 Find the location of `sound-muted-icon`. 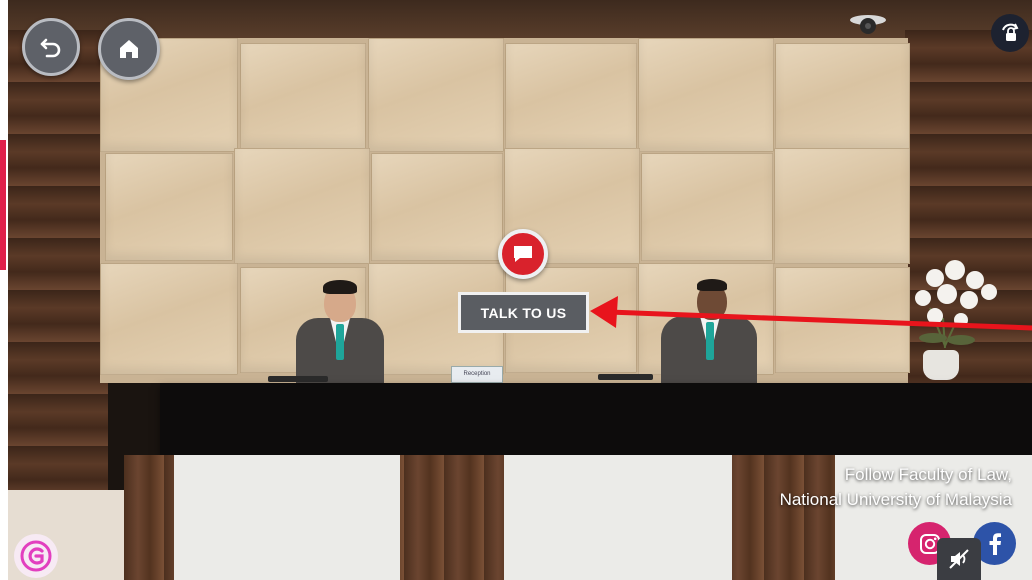

sound-muted-icon is located at coordinates (959, 559).